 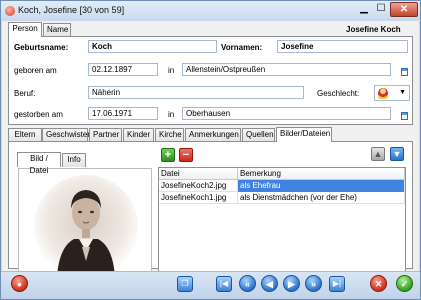 I want to click on female-icon, so click(x=383, y=93).